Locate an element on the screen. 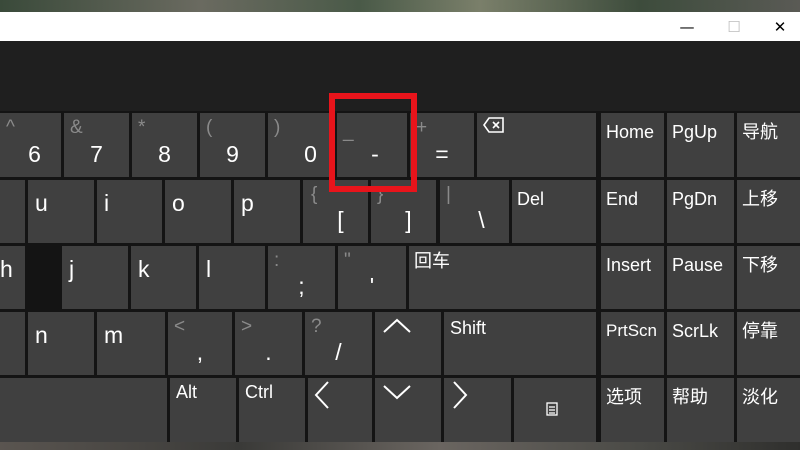  key-main-label: ; is located at coordinates (301, 286).